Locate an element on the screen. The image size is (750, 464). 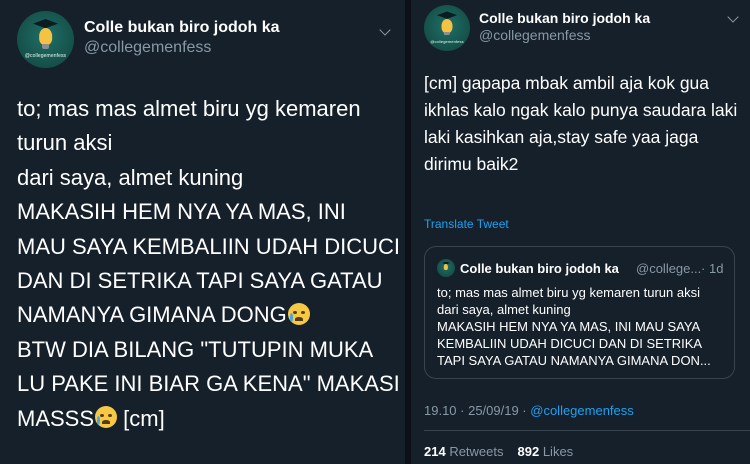
tweet-metadata: 19.10 · 25/09/19 · @collegemenfess is located at coordinates (529, 410).